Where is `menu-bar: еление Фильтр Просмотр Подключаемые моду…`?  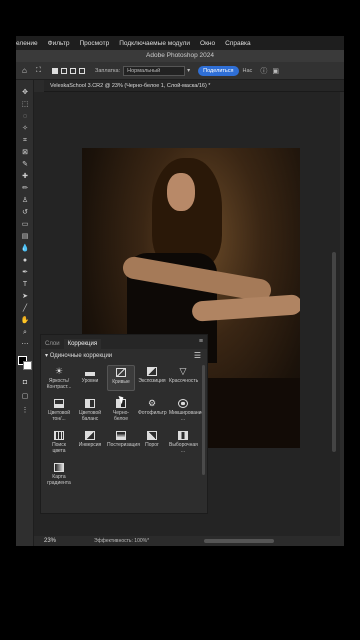 menu-bar: еление Фильтр Просмотр Подключаемые моду… is located at coordinates (180, 43).